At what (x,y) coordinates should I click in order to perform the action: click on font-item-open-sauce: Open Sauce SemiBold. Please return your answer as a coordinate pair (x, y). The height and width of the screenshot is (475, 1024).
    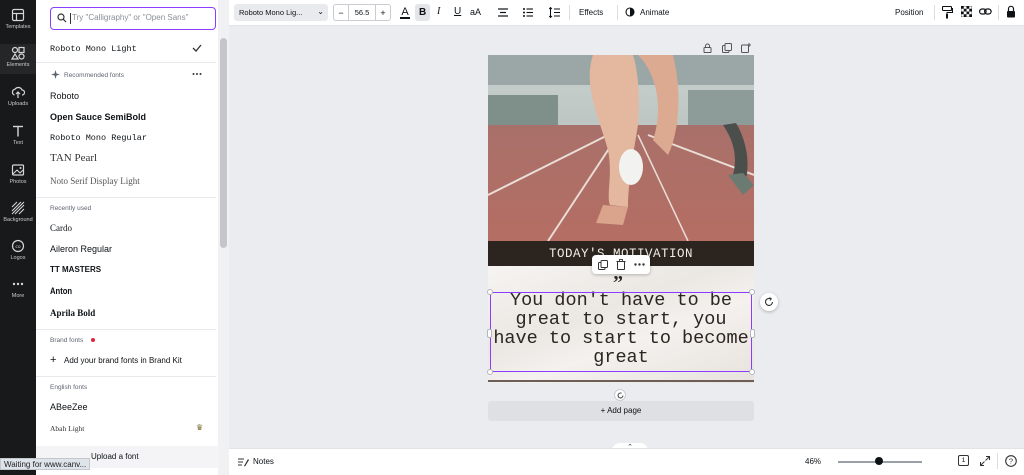
    Looking at the image, I should click on (98, 117).